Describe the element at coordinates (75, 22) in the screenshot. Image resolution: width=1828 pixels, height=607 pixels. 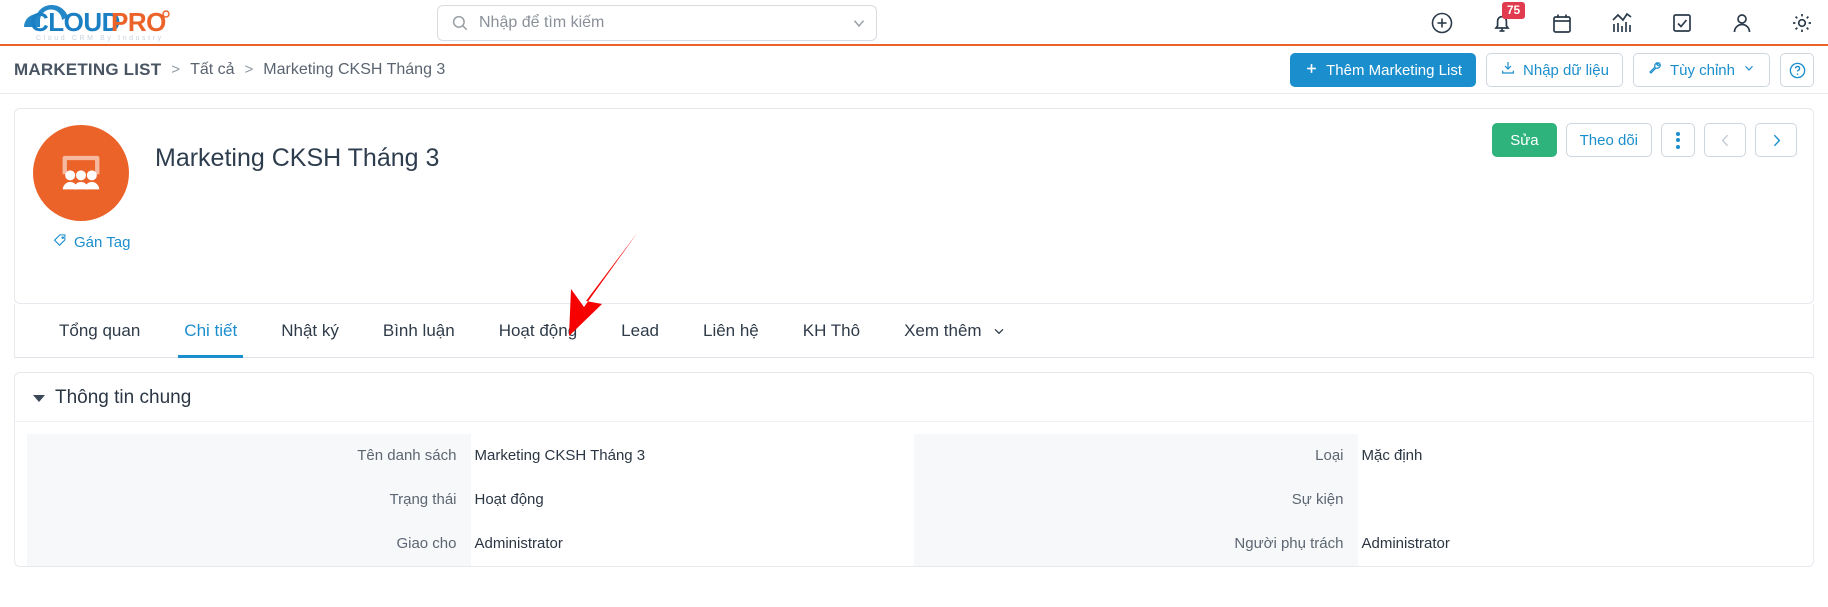
I see `svg-text: CLOUD` at that location.